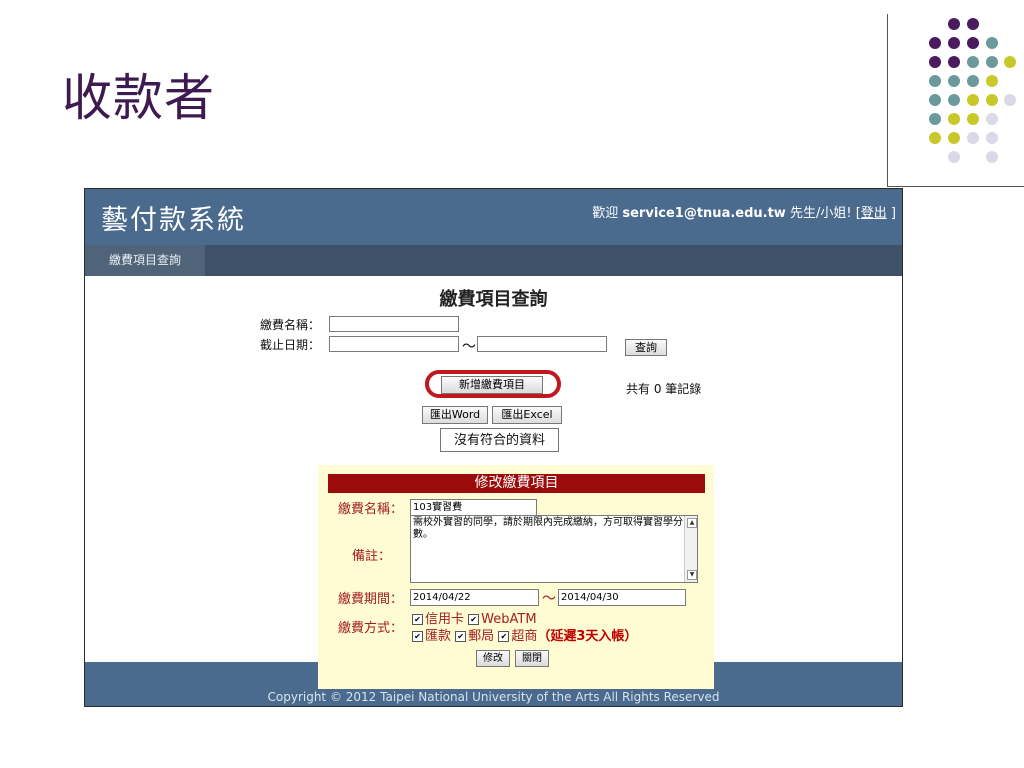 This screenshot has width=1024, height=768. What do you see at coordinates (493, 384) in the screenshot?
I see `highlight-oval` at bounding box center [493, 384].